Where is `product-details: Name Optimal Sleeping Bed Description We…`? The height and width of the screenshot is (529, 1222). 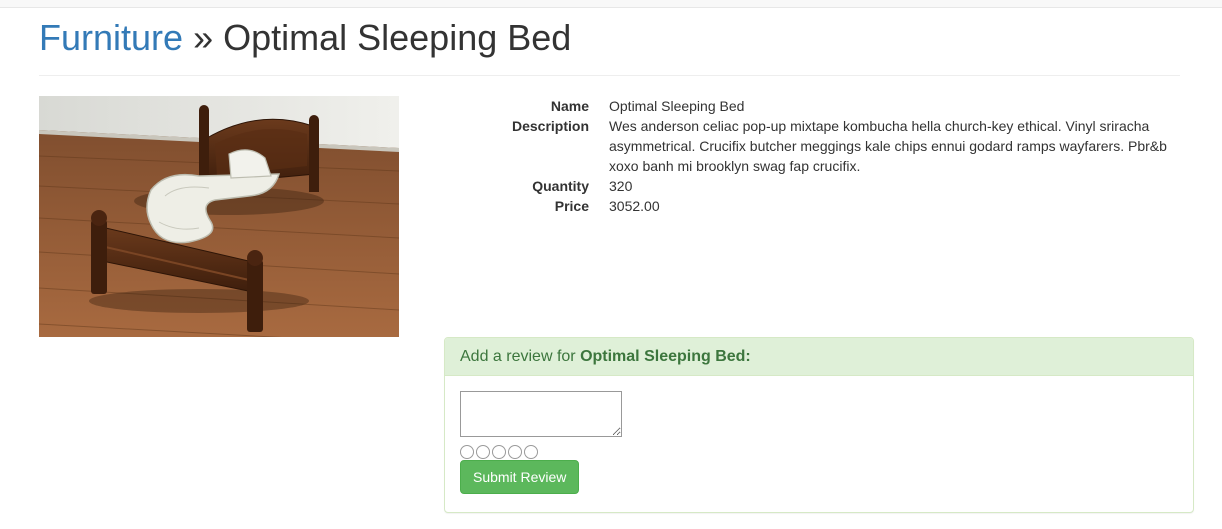 product-details: Name Optimal Sleeping Bed Description We… is located at coordinates (819, 156).